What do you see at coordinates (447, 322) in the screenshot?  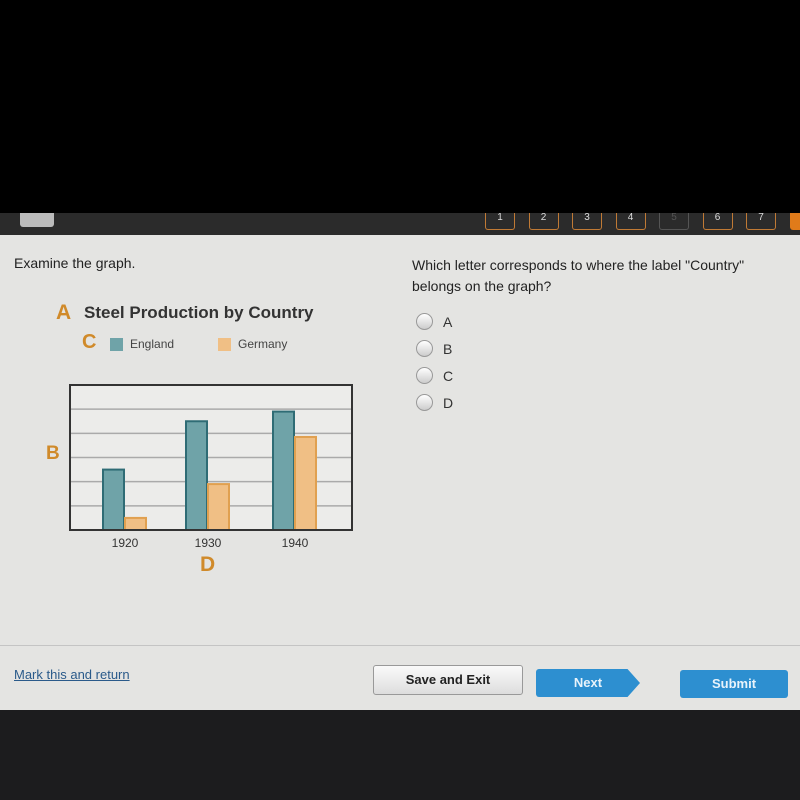 I see `option-label-a: A` at bounding box center [447, 322].